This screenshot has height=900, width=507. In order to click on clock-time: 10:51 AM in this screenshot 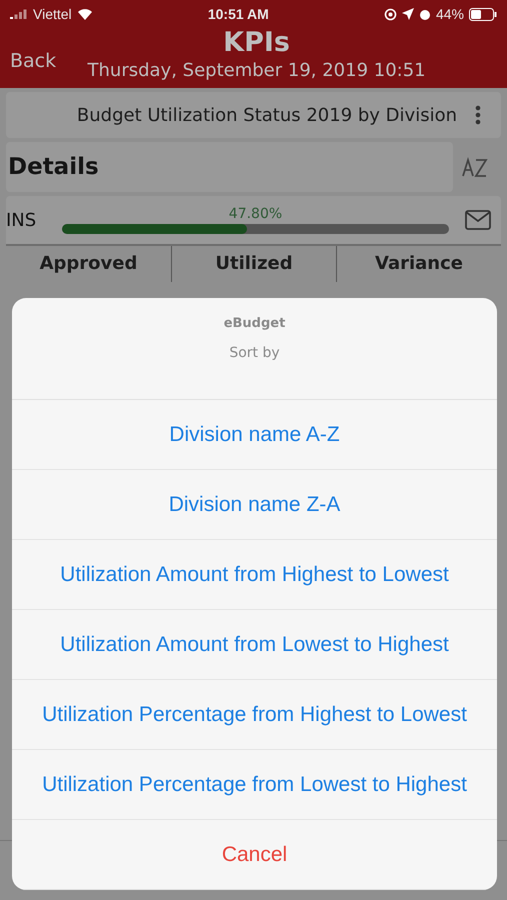, I will do `click(238, 14)`.